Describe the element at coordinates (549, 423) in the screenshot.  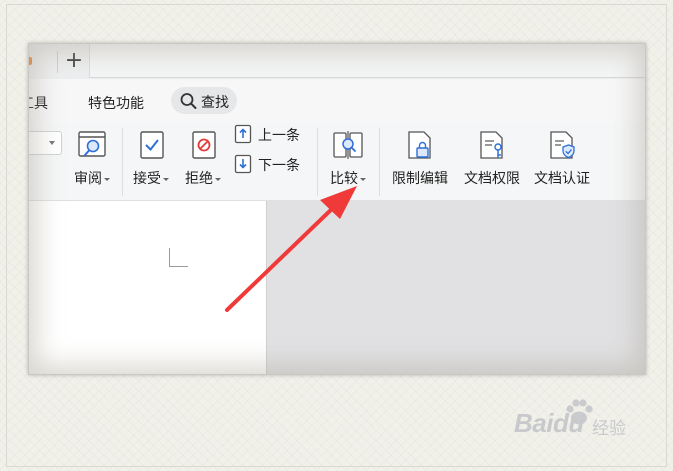
I see `watermark-brand: Baidu` at that location.